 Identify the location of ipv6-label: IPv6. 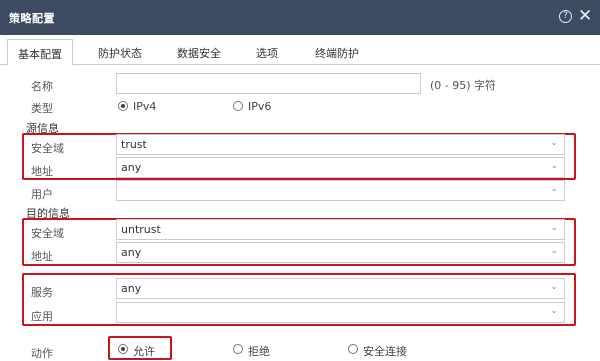
(260, 106).